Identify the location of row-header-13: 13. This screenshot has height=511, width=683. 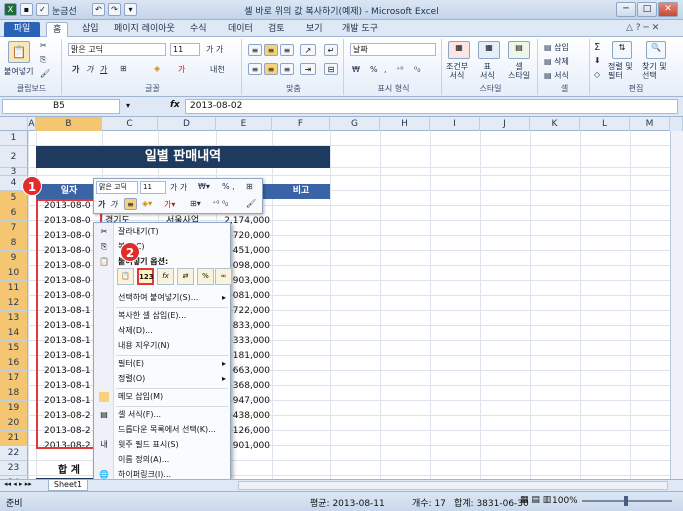
(14, 318).